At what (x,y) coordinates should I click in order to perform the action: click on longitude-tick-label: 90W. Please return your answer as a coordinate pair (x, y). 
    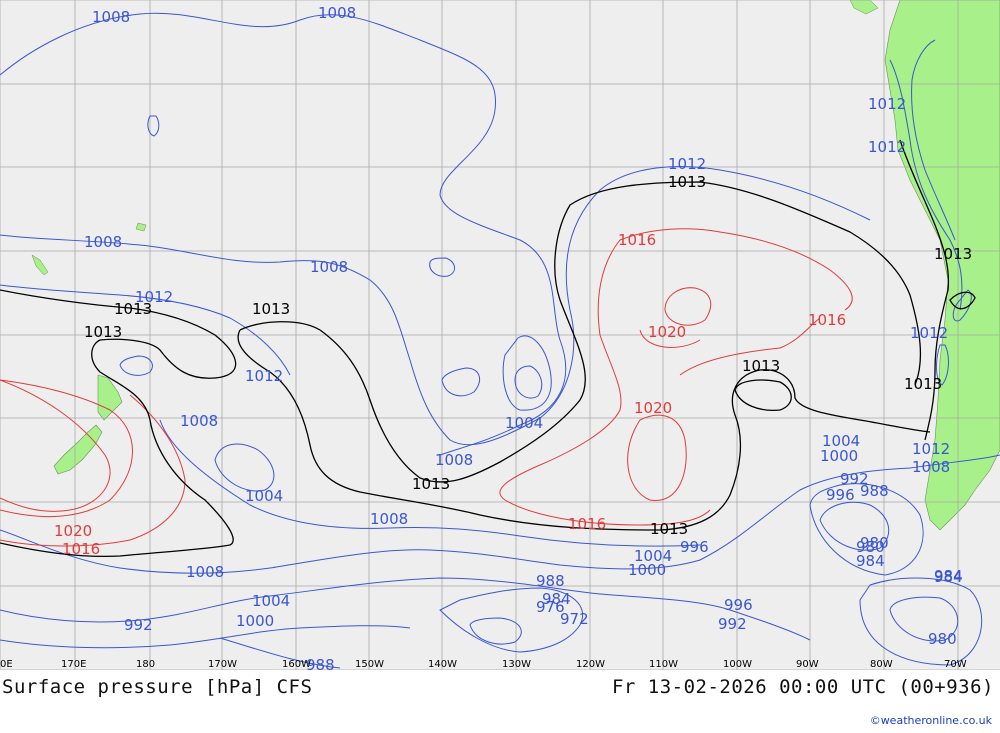
    Looking at the image, I should click on (807, 664).